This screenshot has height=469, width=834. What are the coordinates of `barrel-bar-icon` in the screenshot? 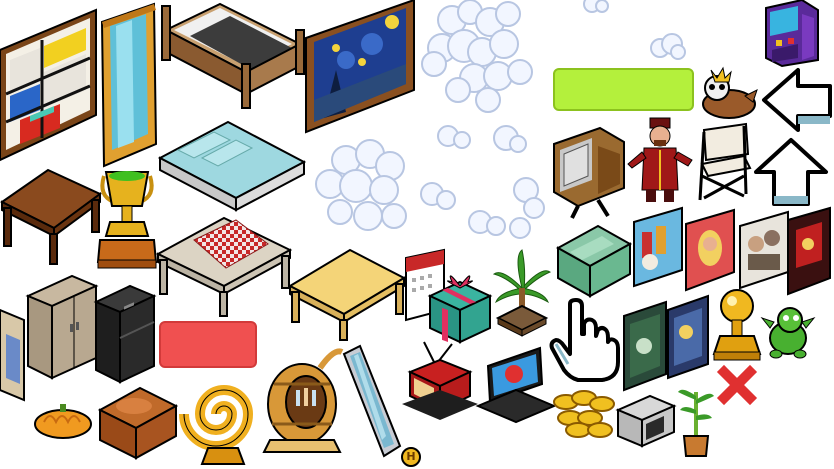 It's located at (304, 400).